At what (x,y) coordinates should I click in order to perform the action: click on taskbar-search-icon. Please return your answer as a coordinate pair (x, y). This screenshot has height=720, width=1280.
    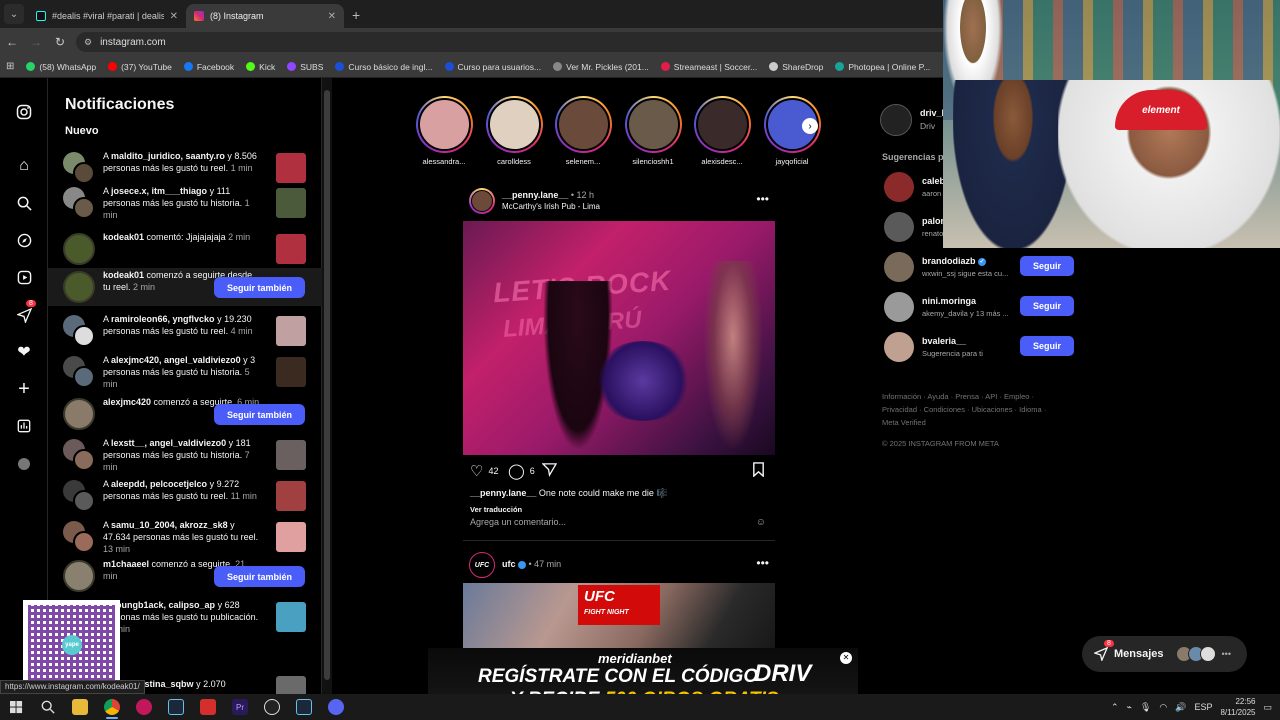
    Looking at the image, I should click on (48, 707).